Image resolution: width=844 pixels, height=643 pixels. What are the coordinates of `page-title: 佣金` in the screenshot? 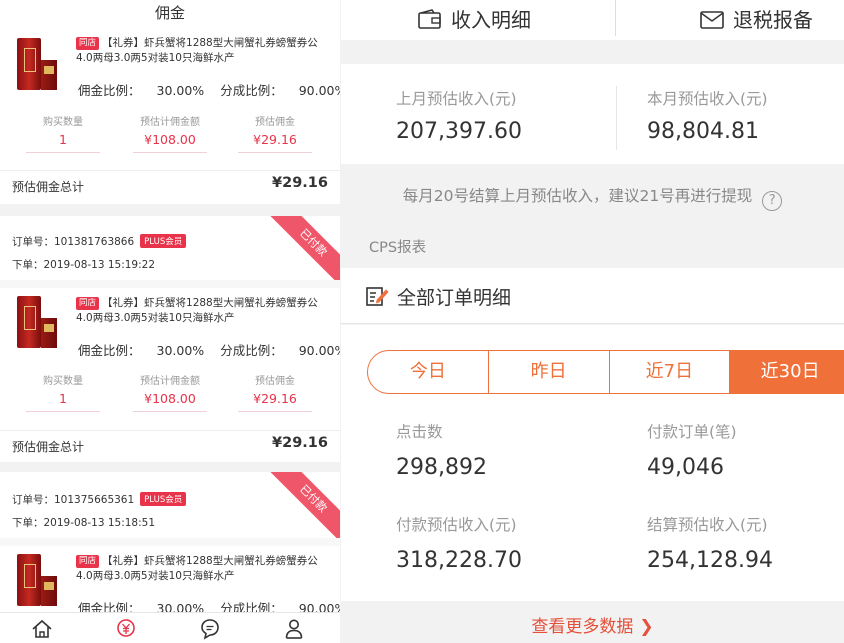 It's located at (170, 15).